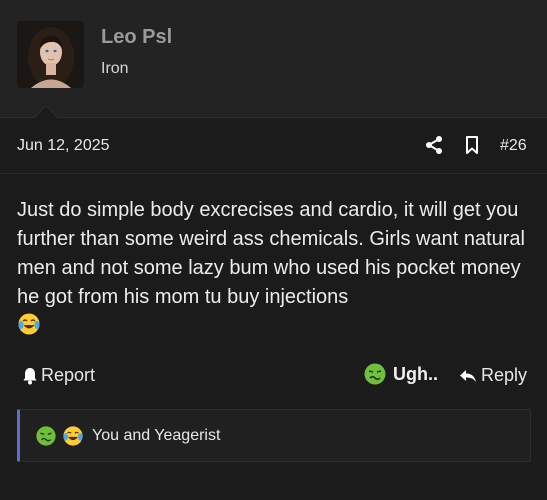  What do you see at coordinates (273, 376) in the screenshot?
I see `post-actions: Report Ugh.. Reply` at bounding box center [273, 376].